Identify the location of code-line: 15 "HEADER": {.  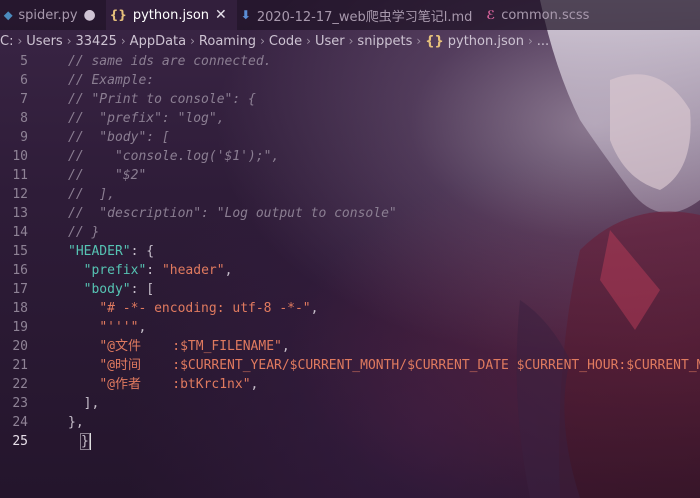
(350, 251).